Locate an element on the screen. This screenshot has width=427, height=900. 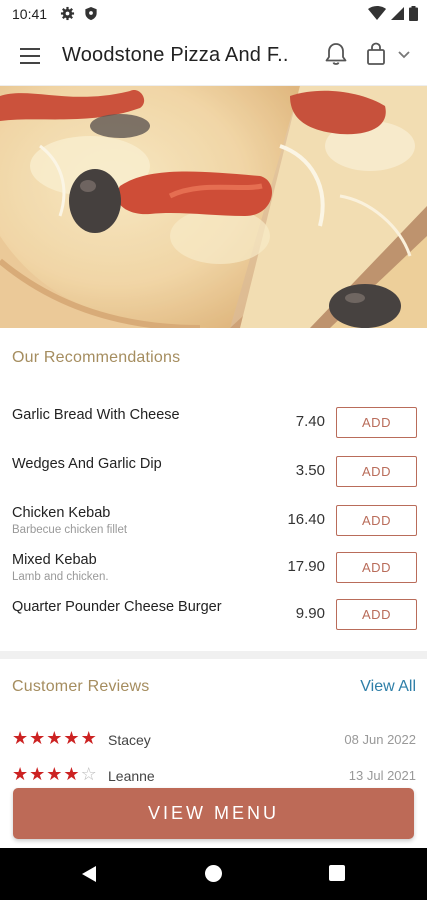
app-bar: Woodstone Pizza And F.. is located at coordinates (213, 57).